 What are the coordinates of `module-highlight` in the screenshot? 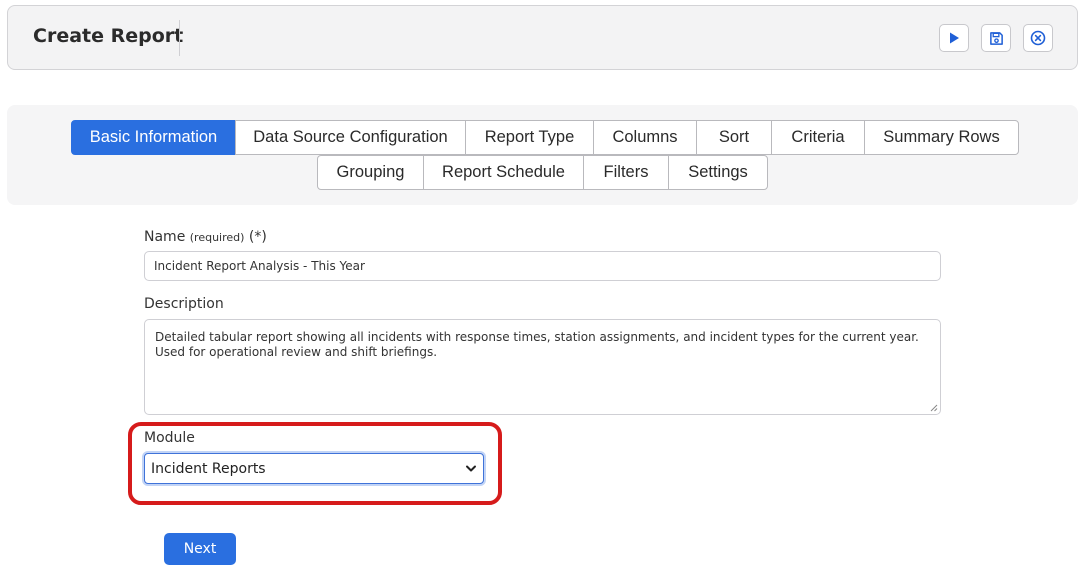 It's located at (315, 463).